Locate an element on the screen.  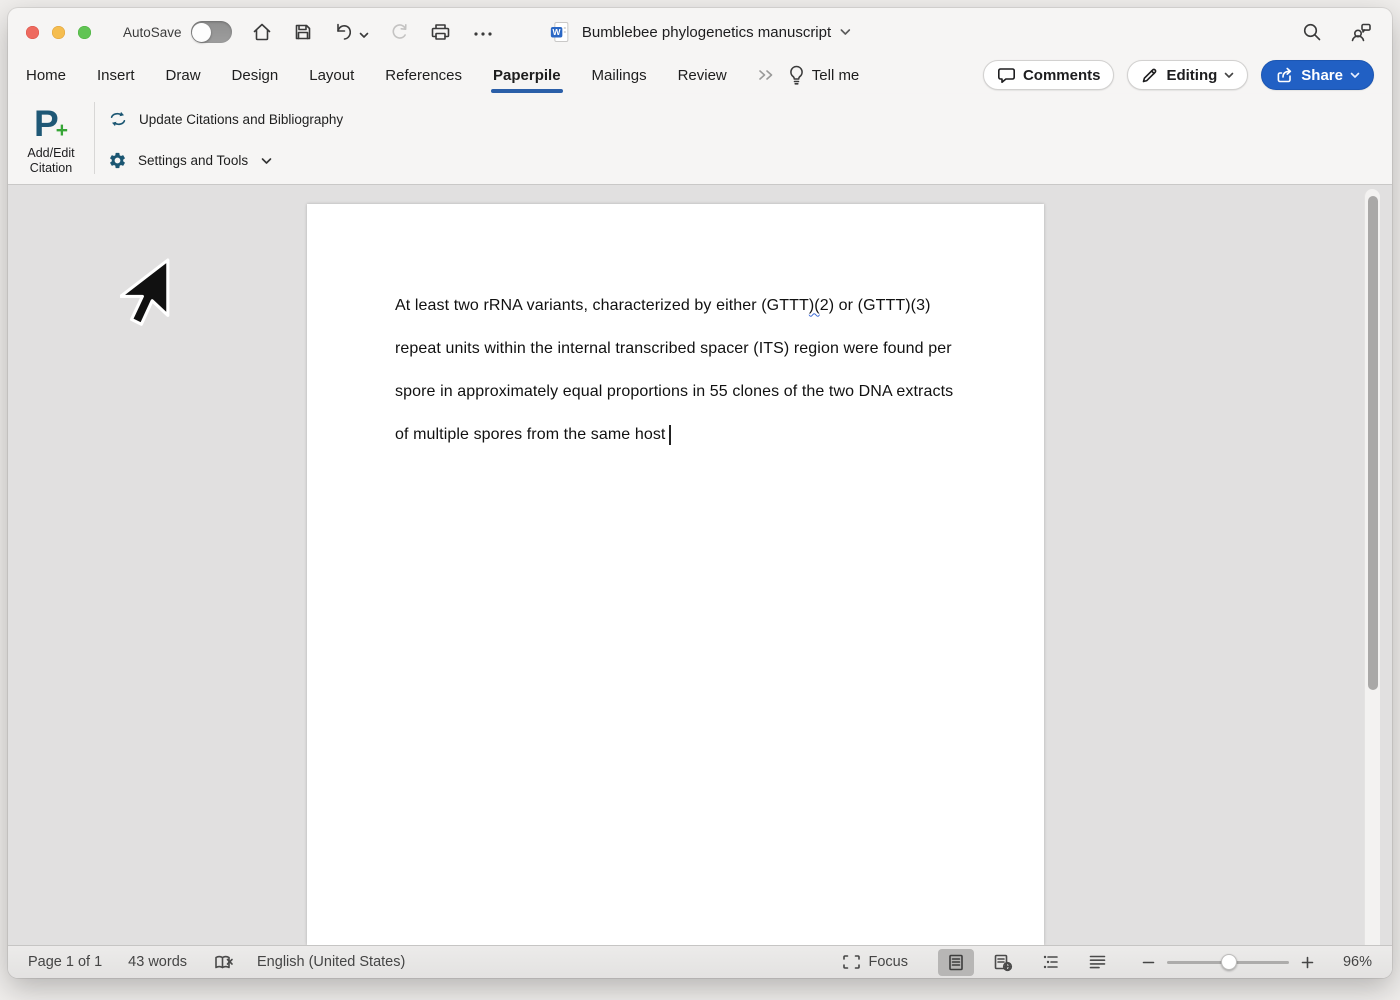
autosave-toggle-knob is located at coordinates (202, 32).